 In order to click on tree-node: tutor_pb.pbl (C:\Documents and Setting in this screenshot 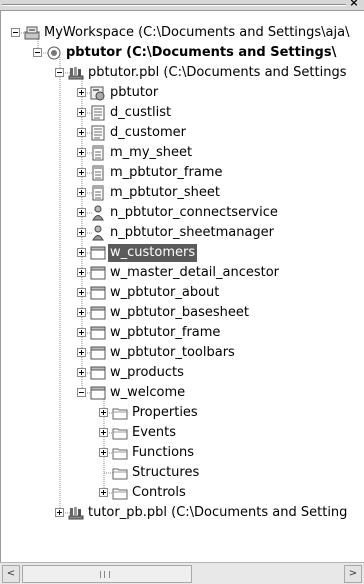, I will do `click(182, 513)`.